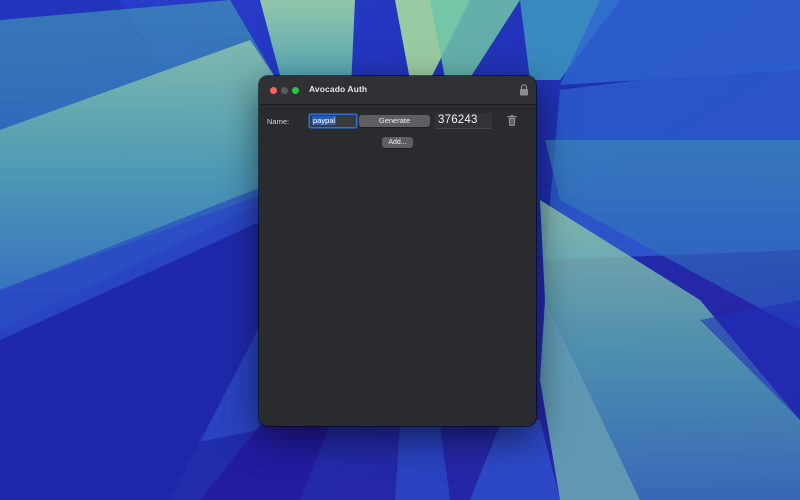 The width and height of the screenshot is (800, 500). What do you see at coordinates (524, 90) in the screenshot?
I see `lock-icon` at bounding box center [524, 90].